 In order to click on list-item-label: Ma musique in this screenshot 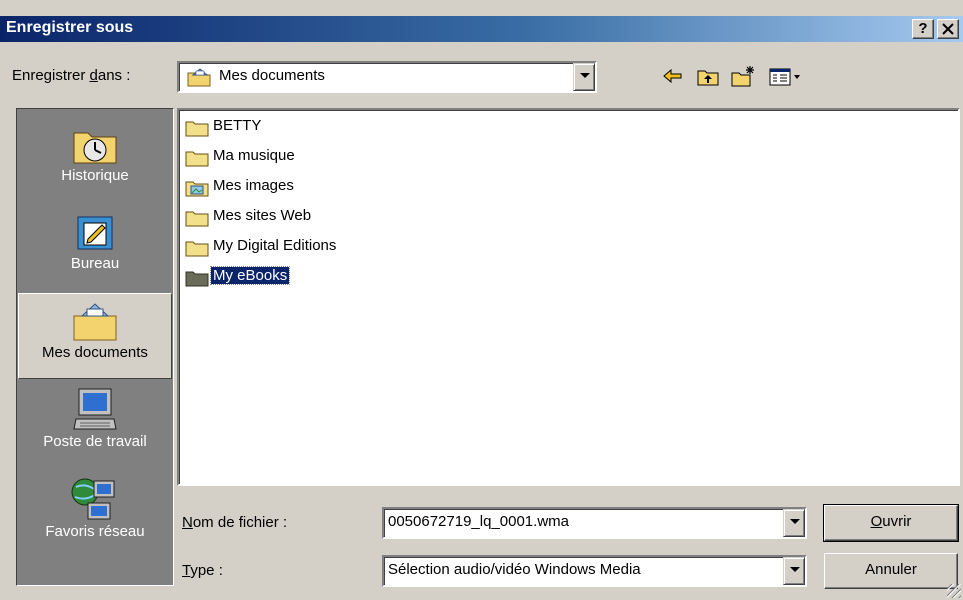, I will do `click(254, 155)`.